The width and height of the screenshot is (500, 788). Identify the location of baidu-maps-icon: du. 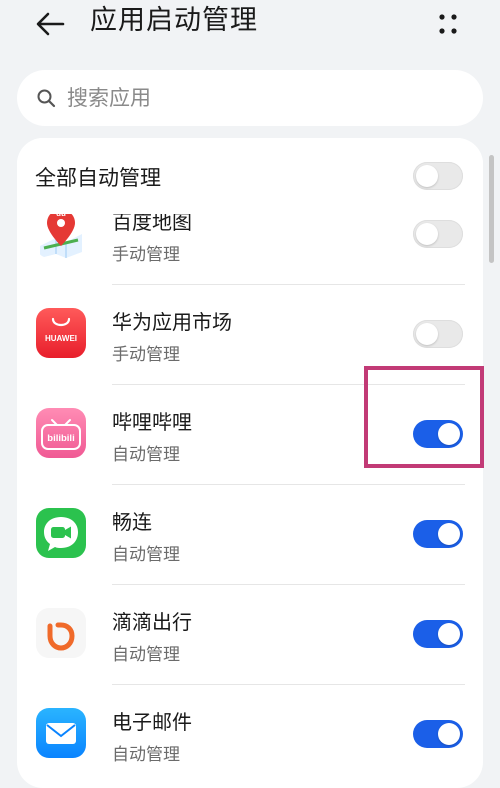
(61, 233).